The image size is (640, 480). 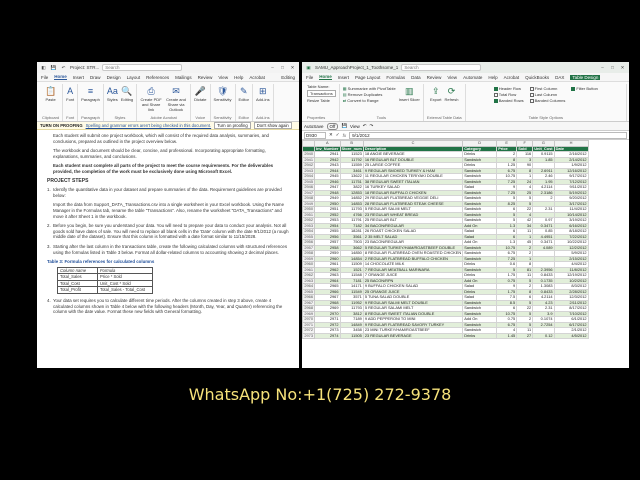 I want to click on data-cell: 1.45, so click(x=507, y=335).